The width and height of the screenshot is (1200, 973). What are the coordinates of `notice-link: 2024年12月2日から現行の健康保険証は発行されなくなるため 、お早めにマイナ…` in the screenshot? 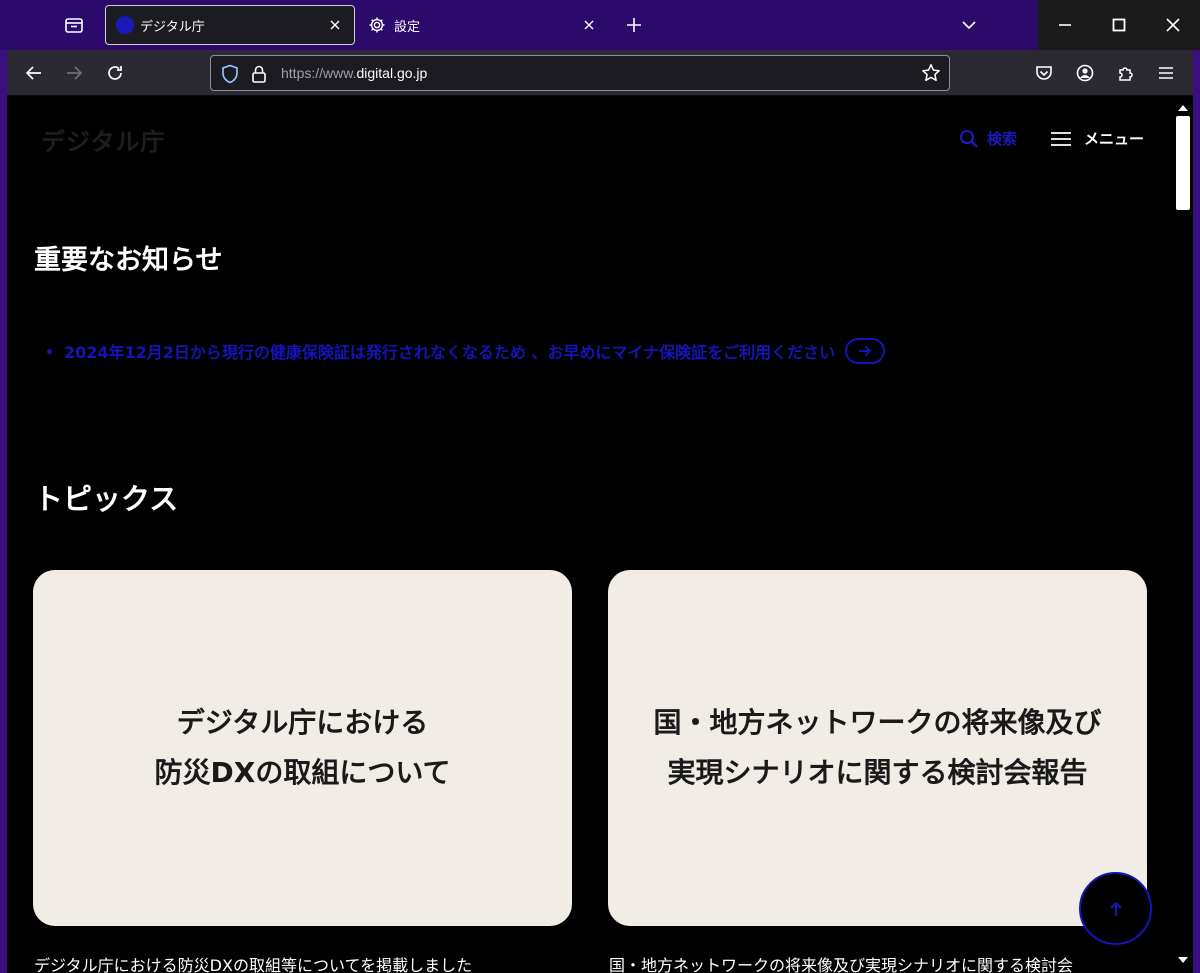 It's located at (466, 351).